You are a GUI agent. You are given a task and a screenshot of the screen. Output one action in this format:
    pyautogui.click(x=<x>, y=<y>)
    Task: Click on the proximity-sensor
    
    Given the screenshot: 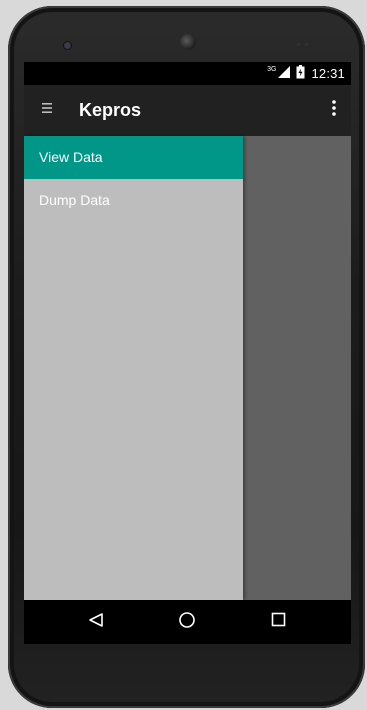 What is the action you would take?
    pyautogui.click(x=298, y=44)
    